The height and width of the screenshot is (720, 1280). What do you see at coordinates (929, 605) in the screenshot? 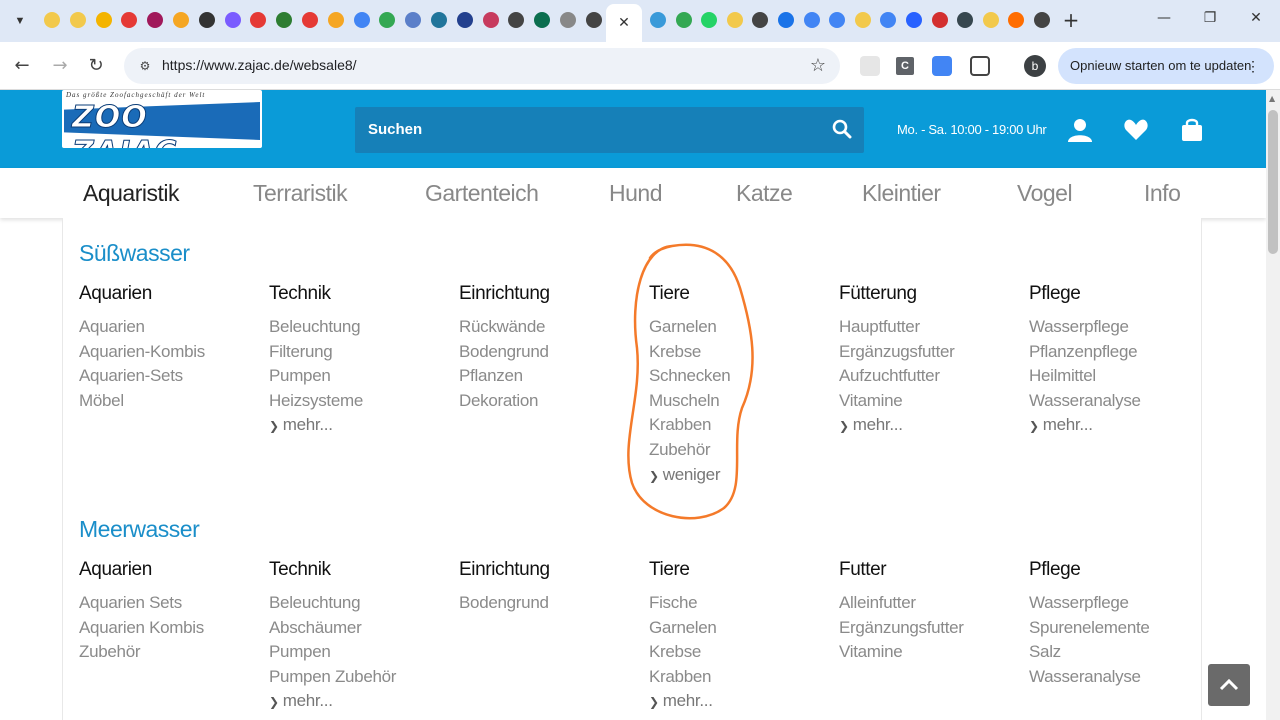
I see `menu-link: Alleinfutter` at bounding box center [929, 605].